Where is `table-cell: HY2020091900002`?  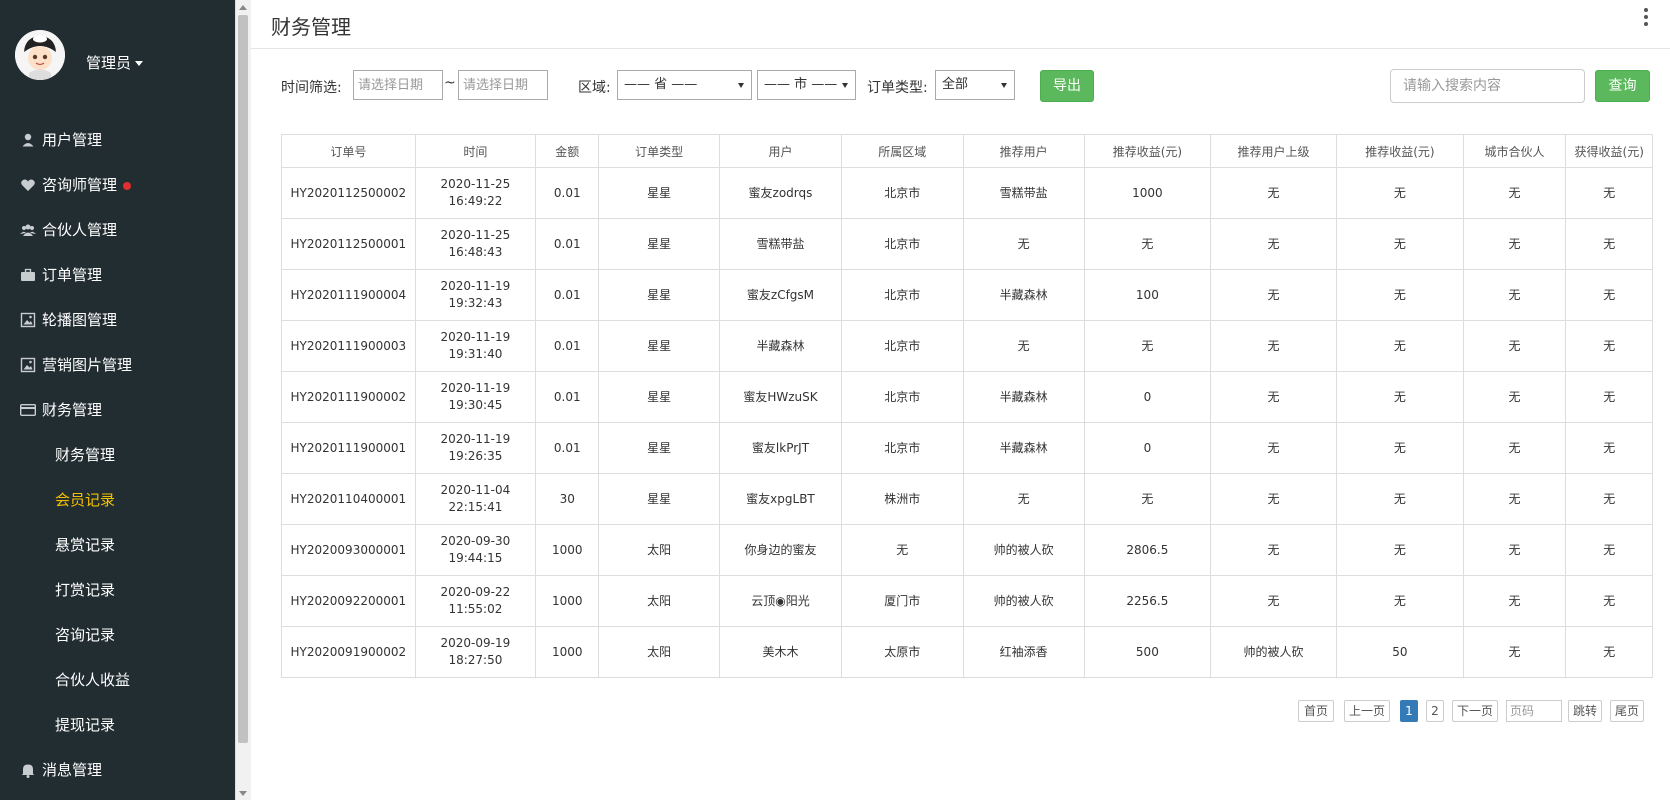
table-cell: HY2020091900002 is located at coordinates (348, 652).